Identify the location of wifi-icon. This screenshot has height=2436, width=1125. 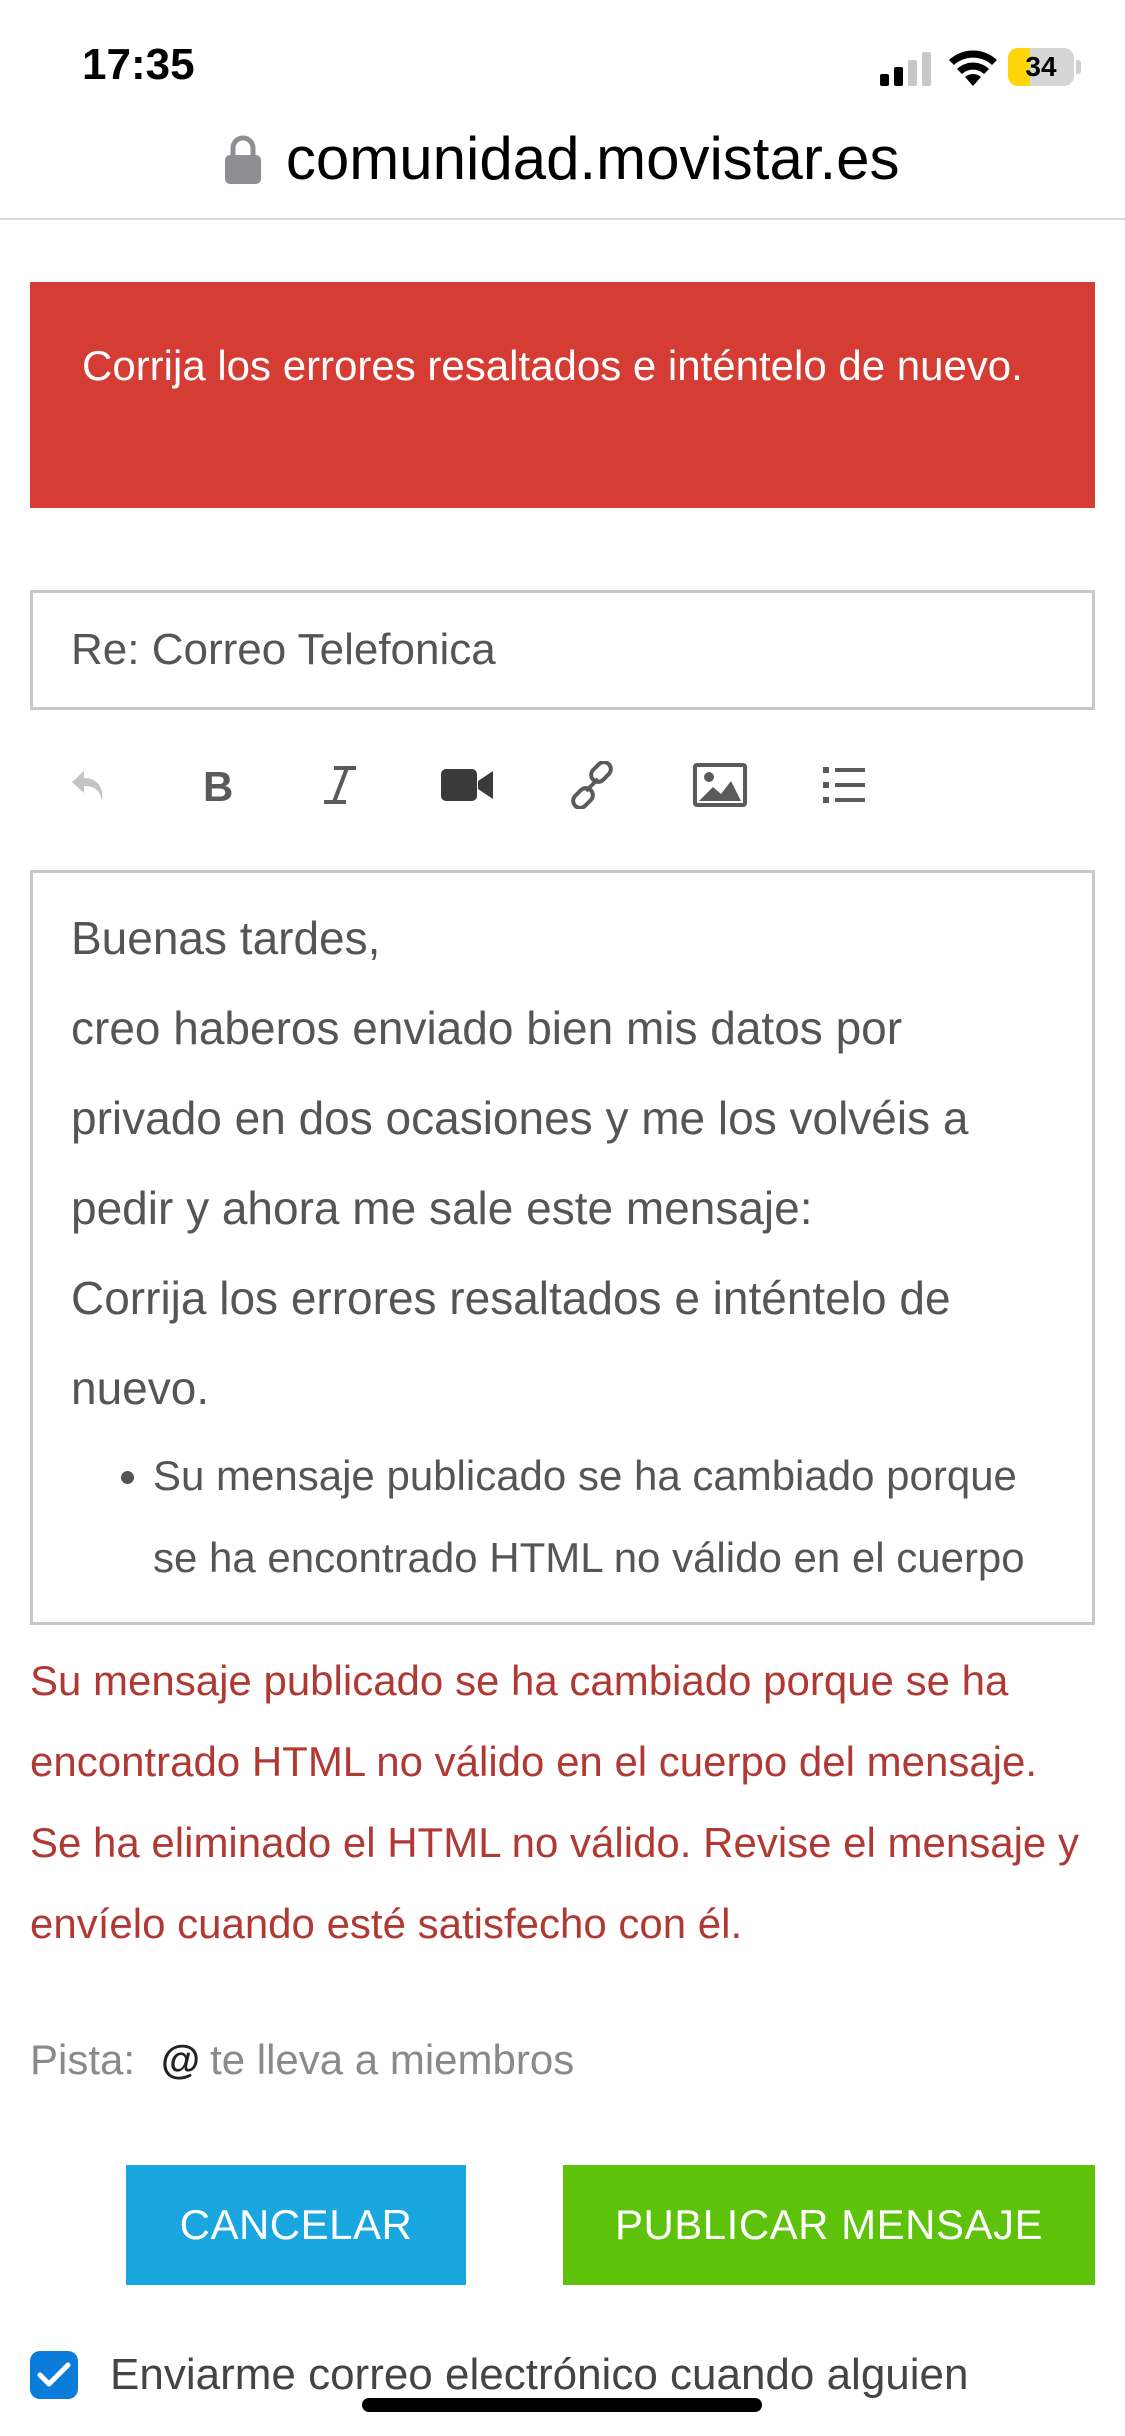
(973, 68).